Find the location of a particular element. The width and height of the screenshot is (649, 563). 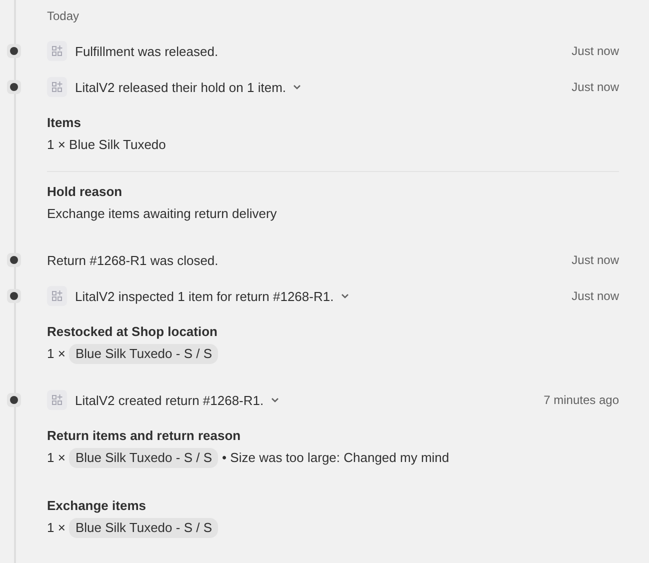

section-title: Hold reason is located at coordinates (85, 192).